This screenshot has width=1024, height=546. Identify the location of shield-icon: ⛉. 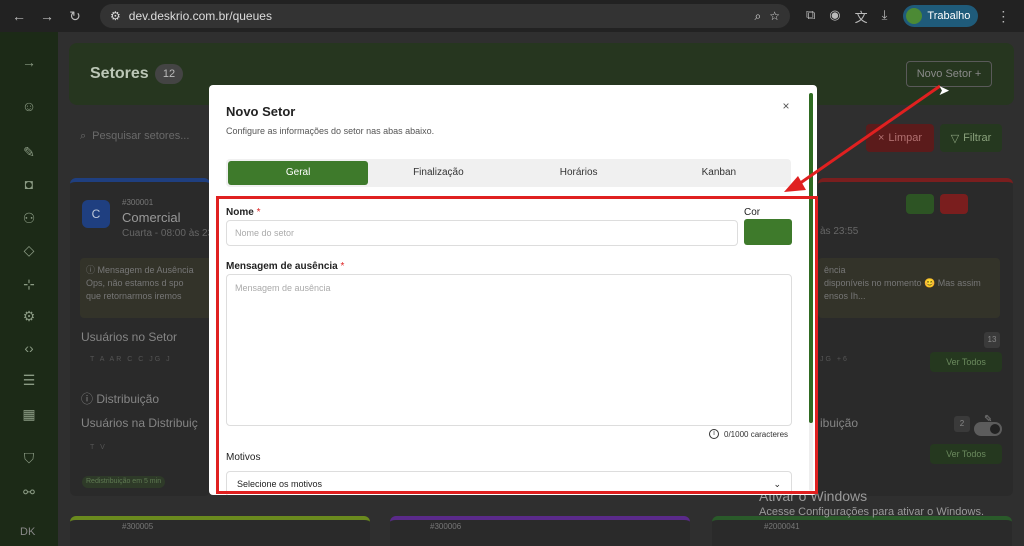
(29, 459).